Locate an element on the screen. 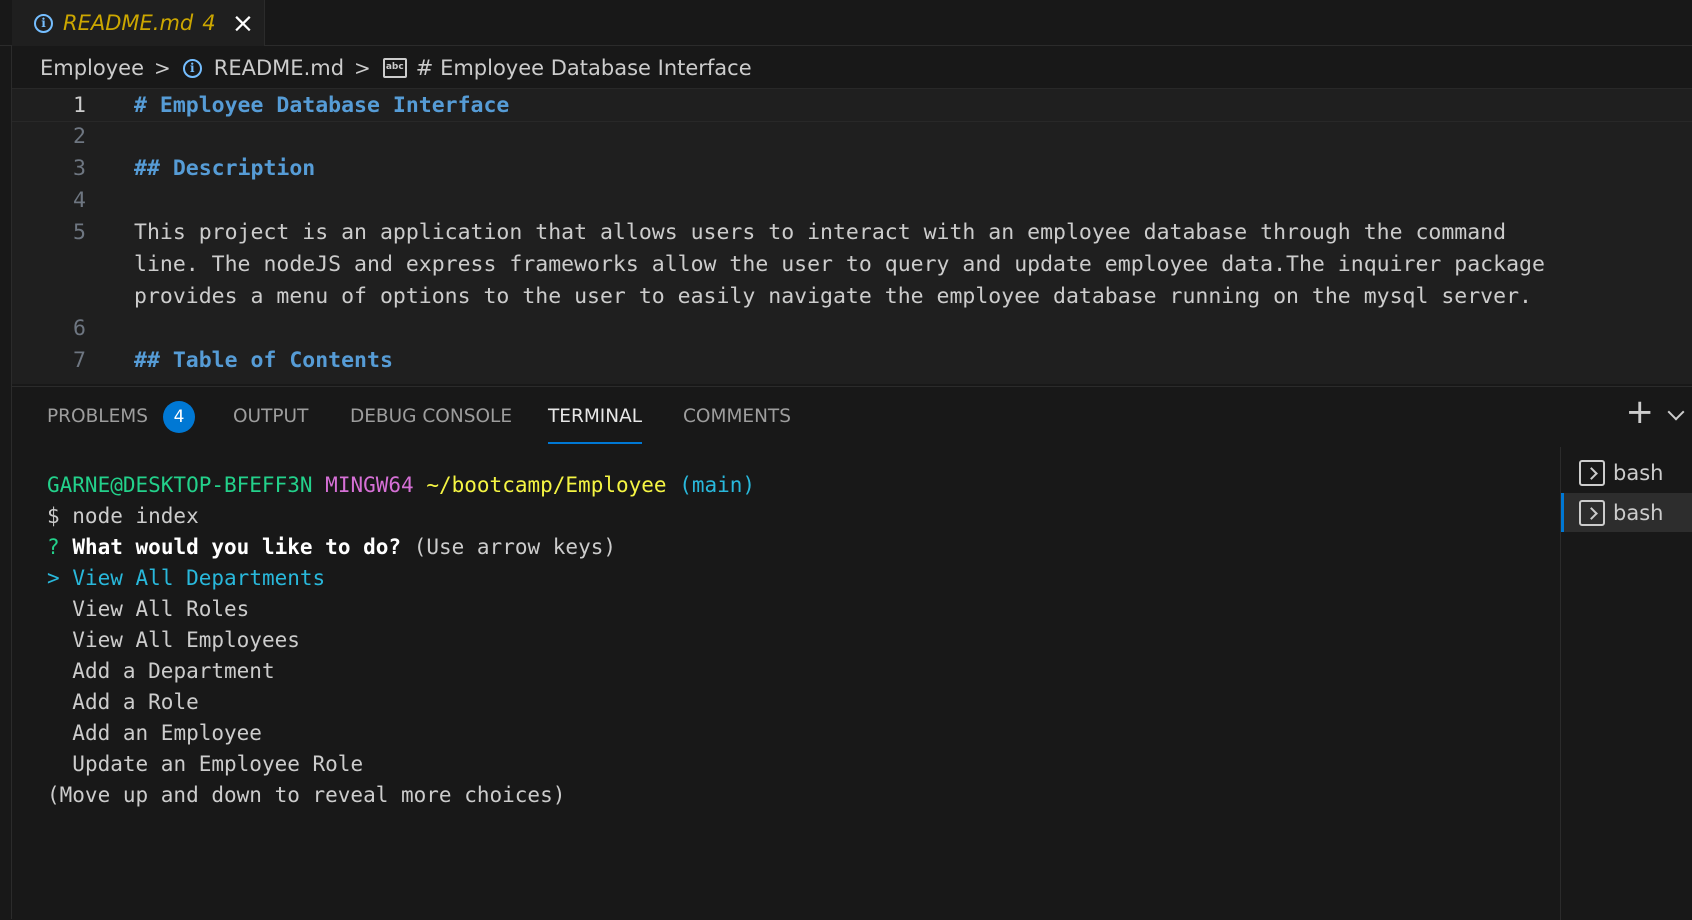 The height and width of the screenshot is (920, 1692). prompt-branch: (main) is located at coordinates (717, 485).